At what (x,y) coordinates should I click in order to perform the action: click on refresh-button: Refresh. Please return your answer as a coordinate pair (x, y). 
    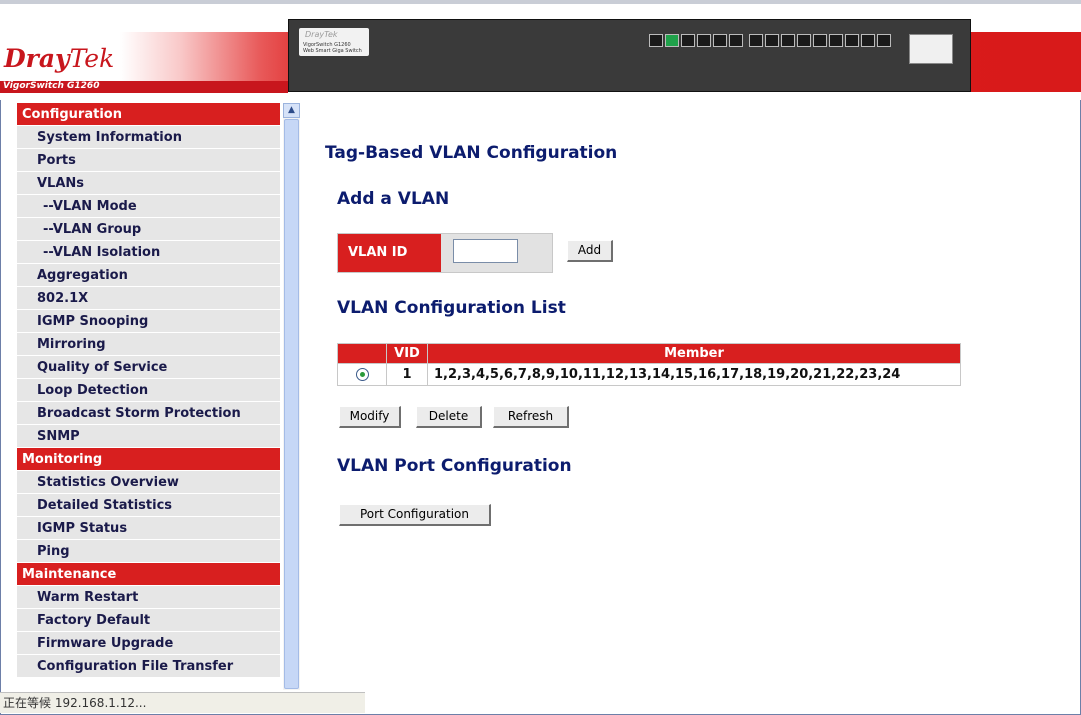
    Looking at the image, I should click on (531, 417).